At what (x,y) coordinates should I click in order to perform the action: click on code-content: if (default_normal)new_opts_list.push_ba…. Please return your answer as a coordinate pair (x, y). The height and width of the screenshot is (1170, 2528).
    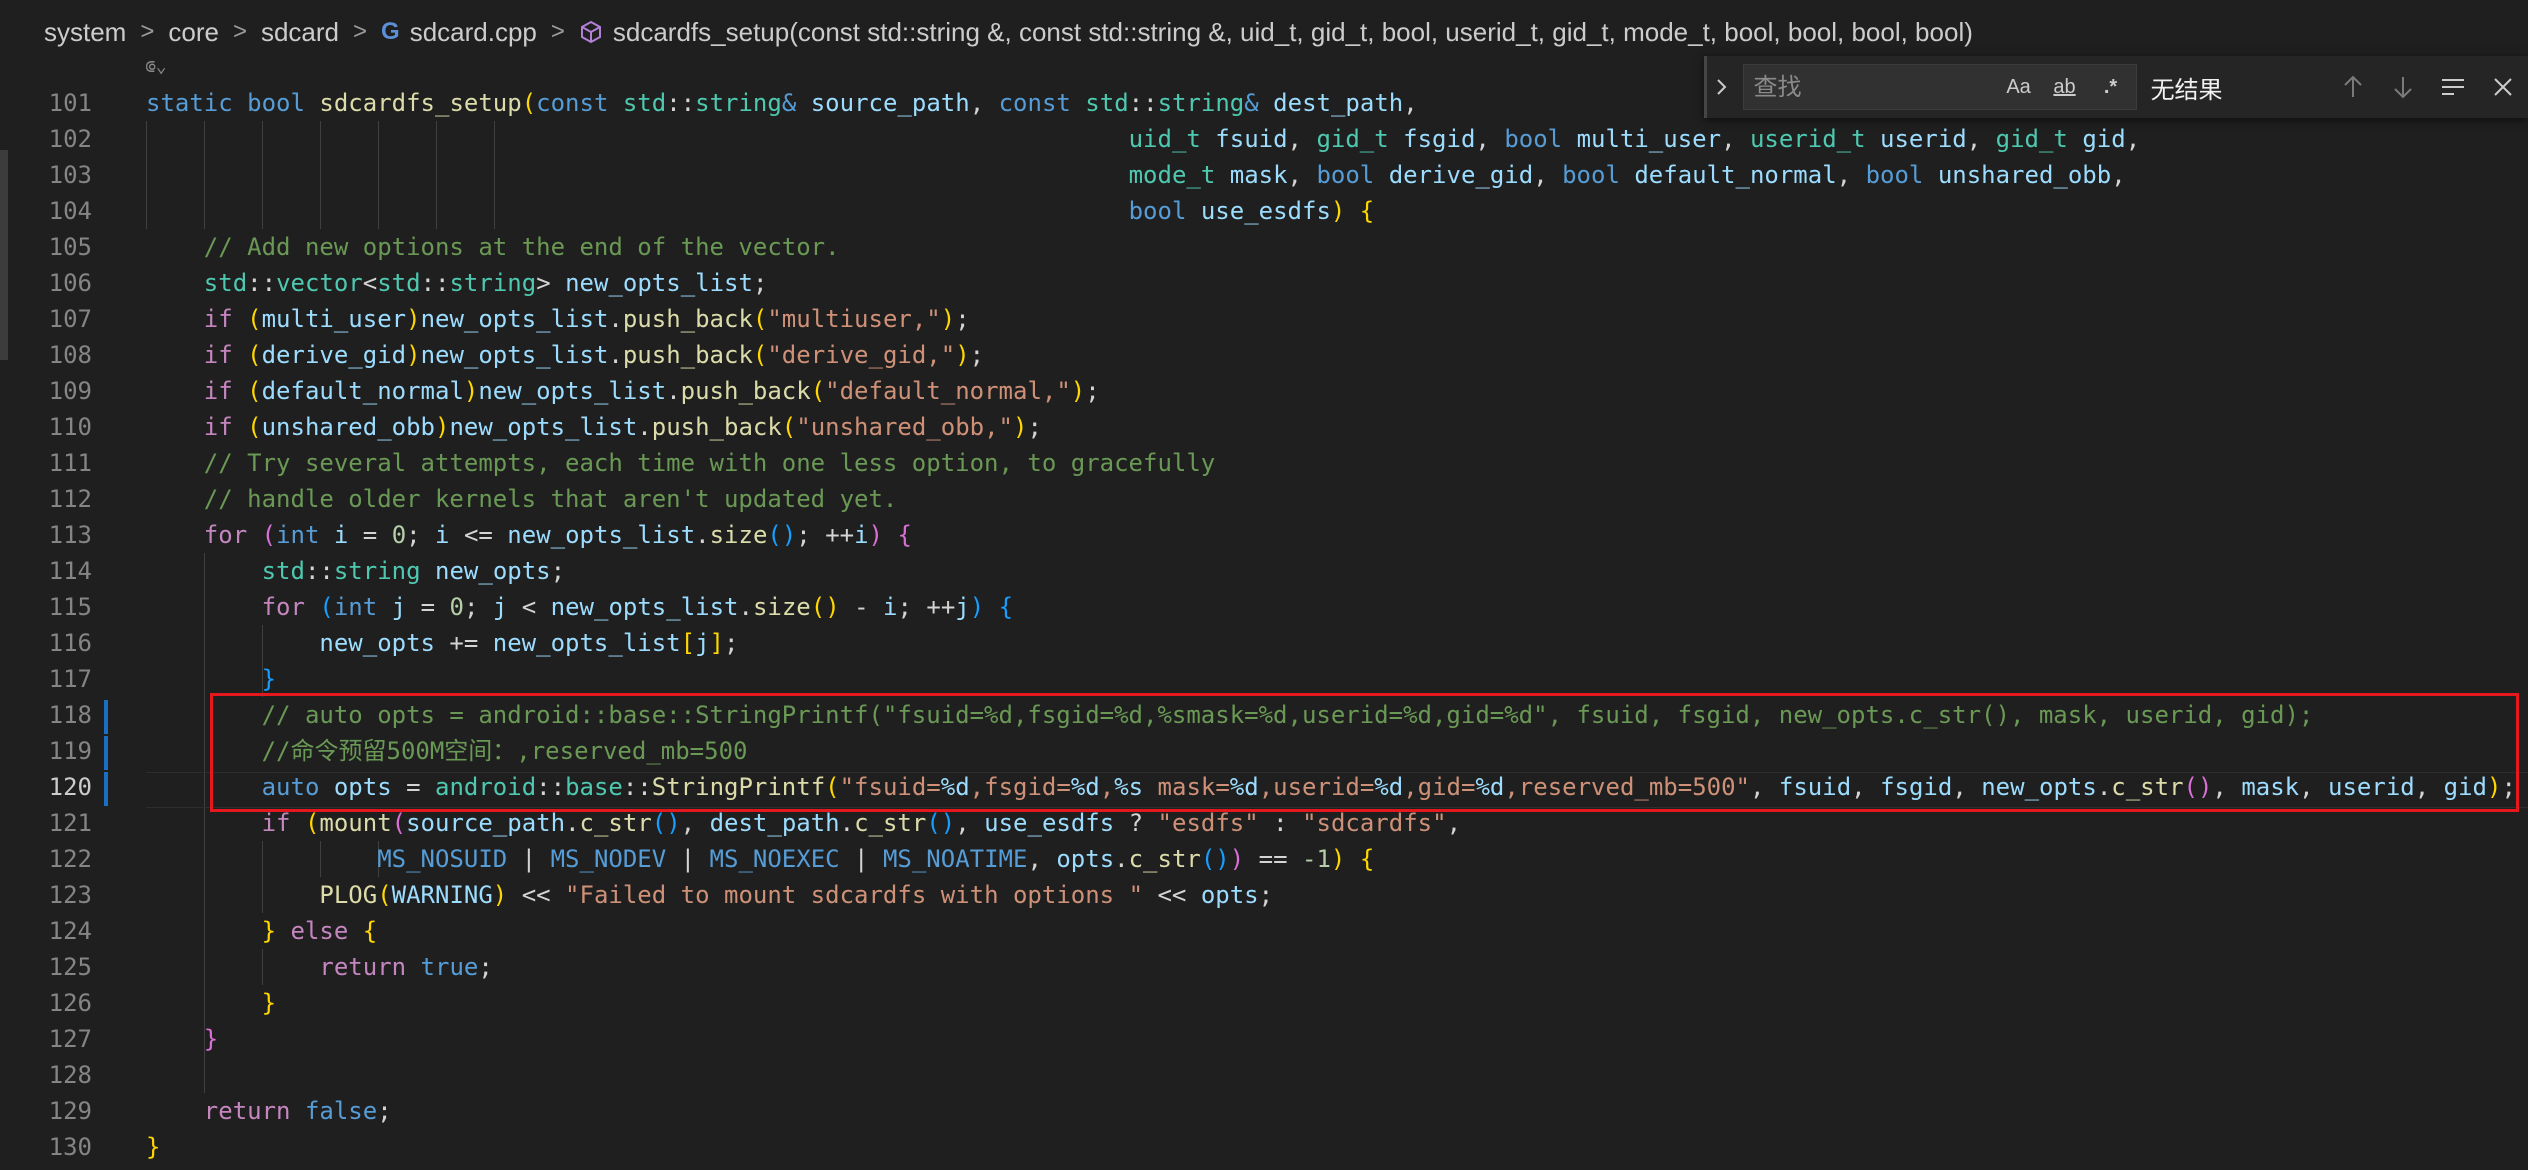
    Looking at the image, I should click on (652, 391).